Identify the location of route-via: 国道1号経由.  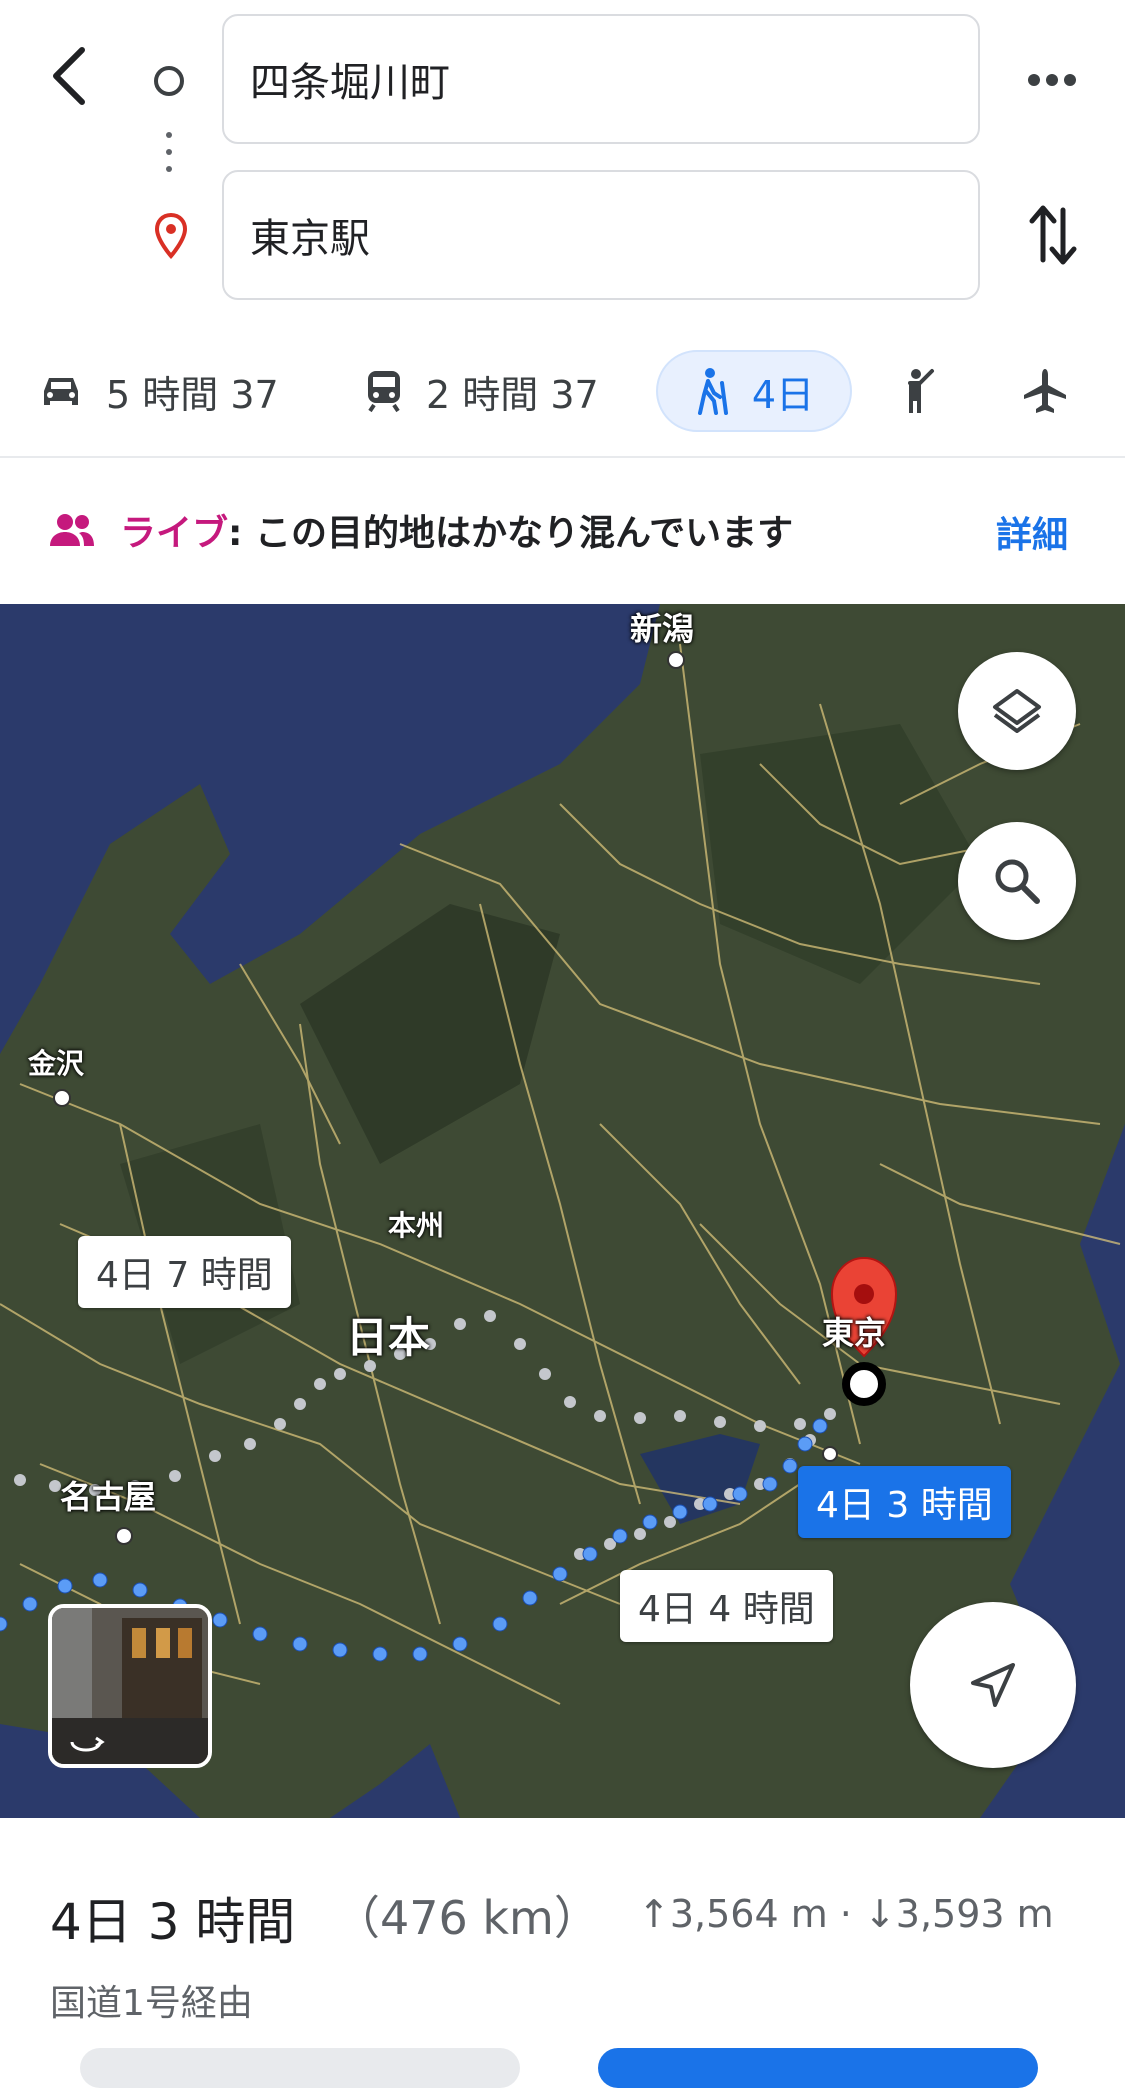
(151, 2003).